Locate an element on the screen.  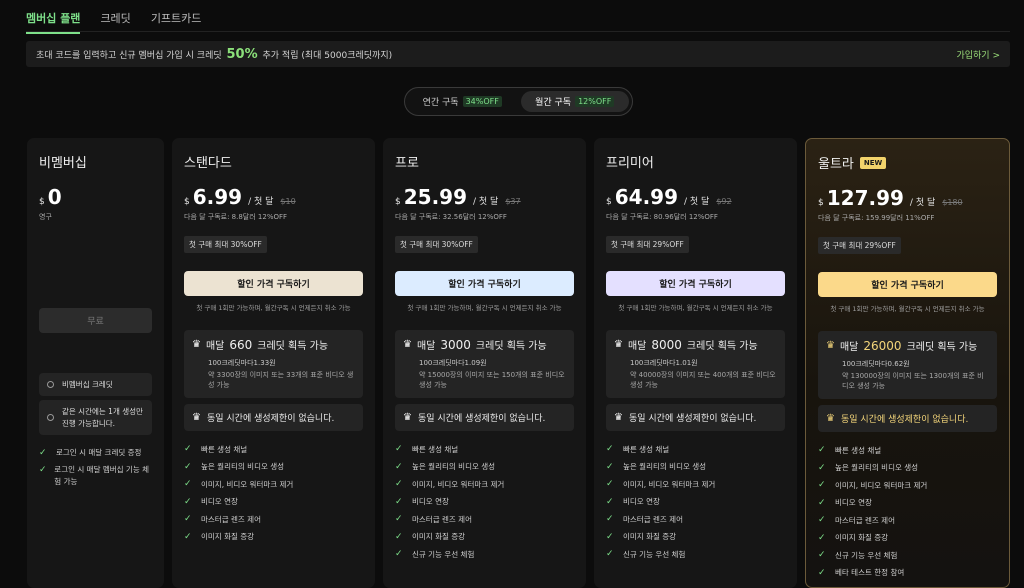
new-badge: NEW is located at coordinates (873, 162).